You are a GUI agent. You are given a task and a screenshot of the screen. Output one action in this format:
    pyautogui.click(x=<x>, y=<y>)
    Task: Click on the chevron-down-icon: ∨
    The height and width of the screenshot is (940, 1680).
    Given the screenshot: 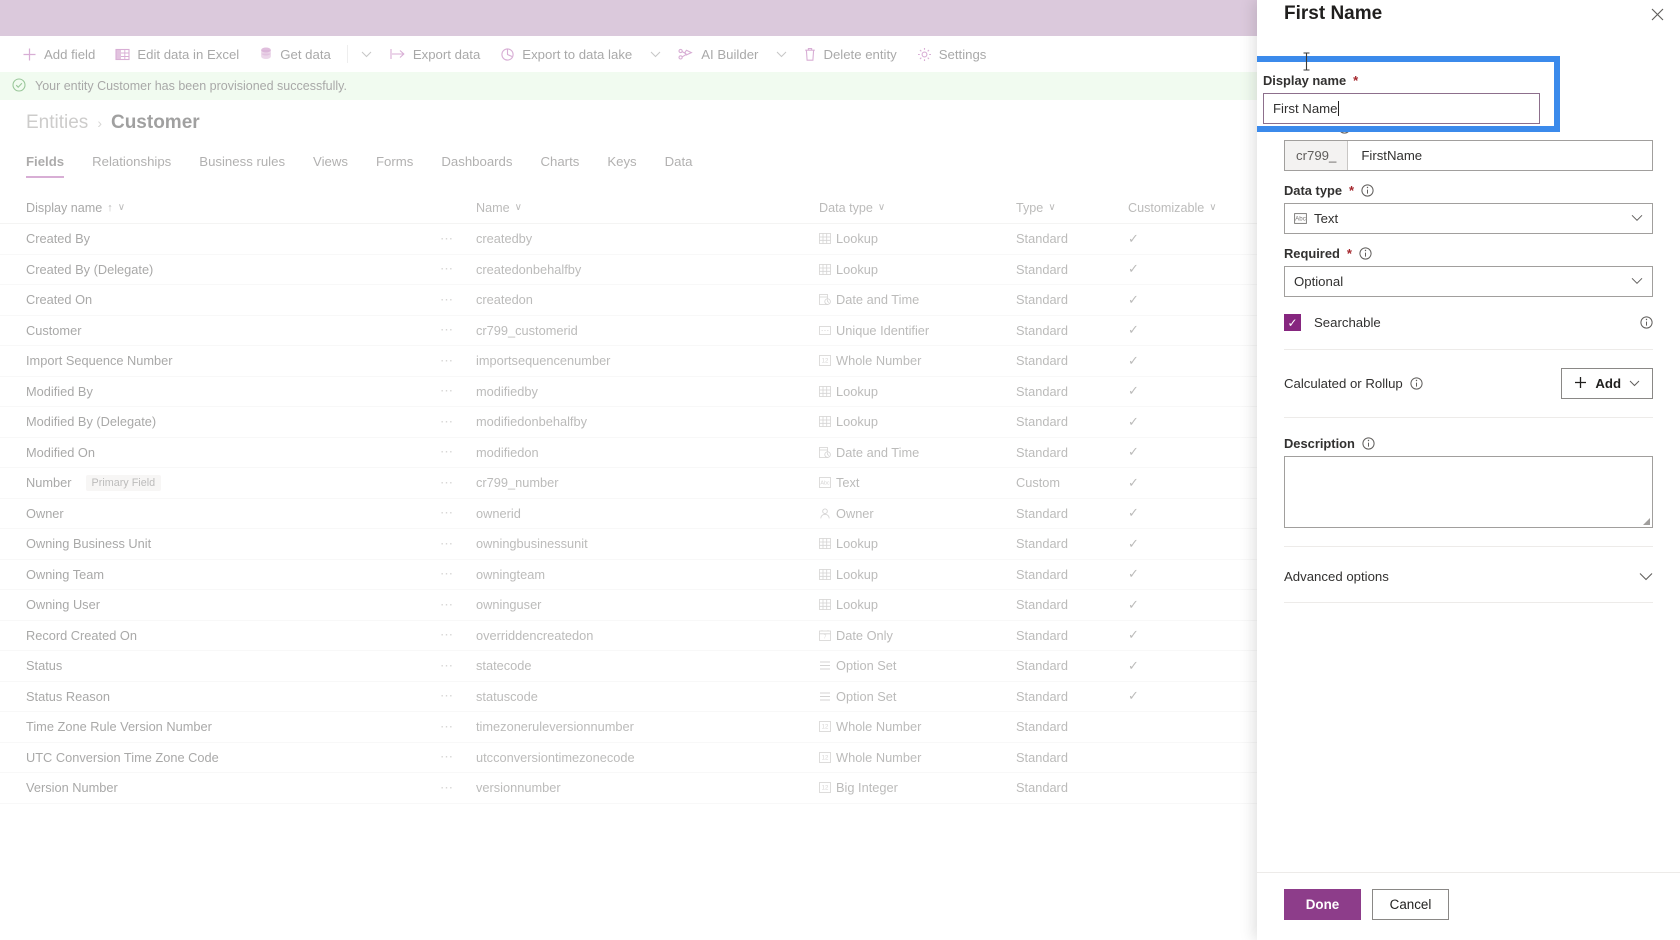 What is the action you would take?
    pyautogui.click(x=518, y=207)
    